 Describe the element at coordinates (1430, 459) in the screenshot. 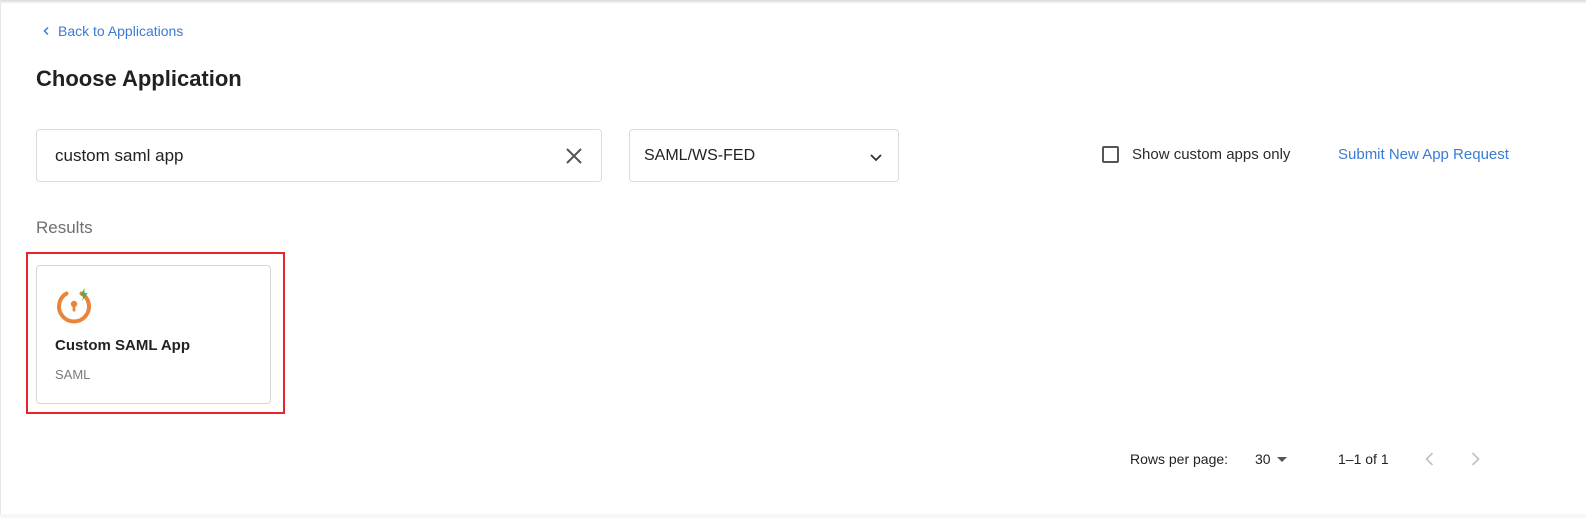

I see `previous-page-icon` at that location.